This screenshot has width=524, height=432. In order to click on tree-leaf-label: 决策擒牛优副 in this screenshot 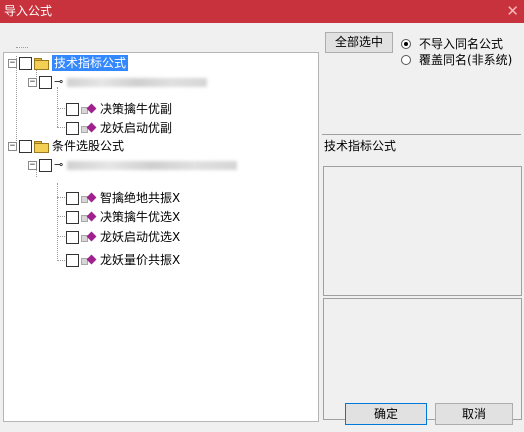, I will do `click(136, 109)`.